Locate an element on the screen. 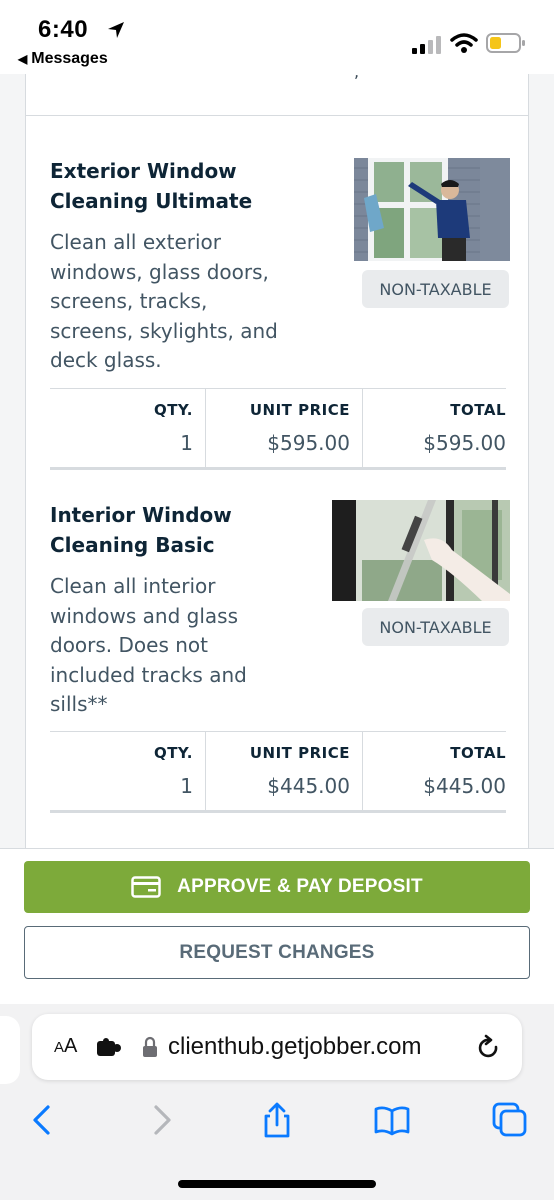  line-item-price-table: QTY. 1 UNIT PRICE $445.00 TOTAL $445.00 is located at coordinates (278, 772).